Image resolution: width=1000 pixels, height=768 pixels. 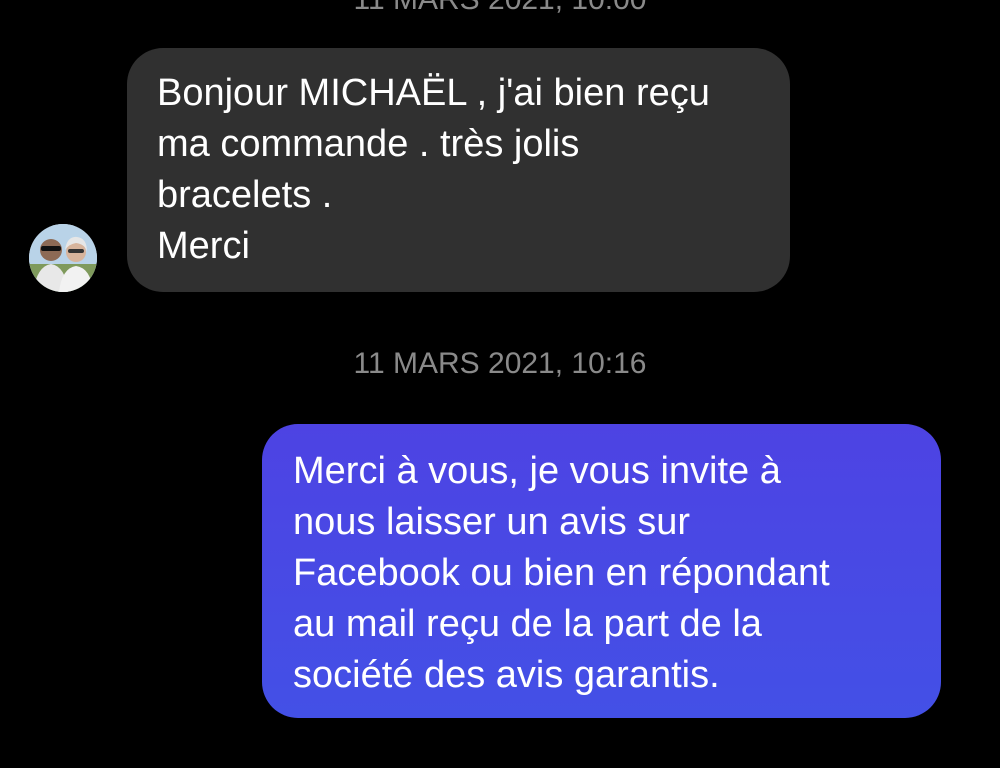 I want to click on contact-avatar, so click(x=63, y=258).